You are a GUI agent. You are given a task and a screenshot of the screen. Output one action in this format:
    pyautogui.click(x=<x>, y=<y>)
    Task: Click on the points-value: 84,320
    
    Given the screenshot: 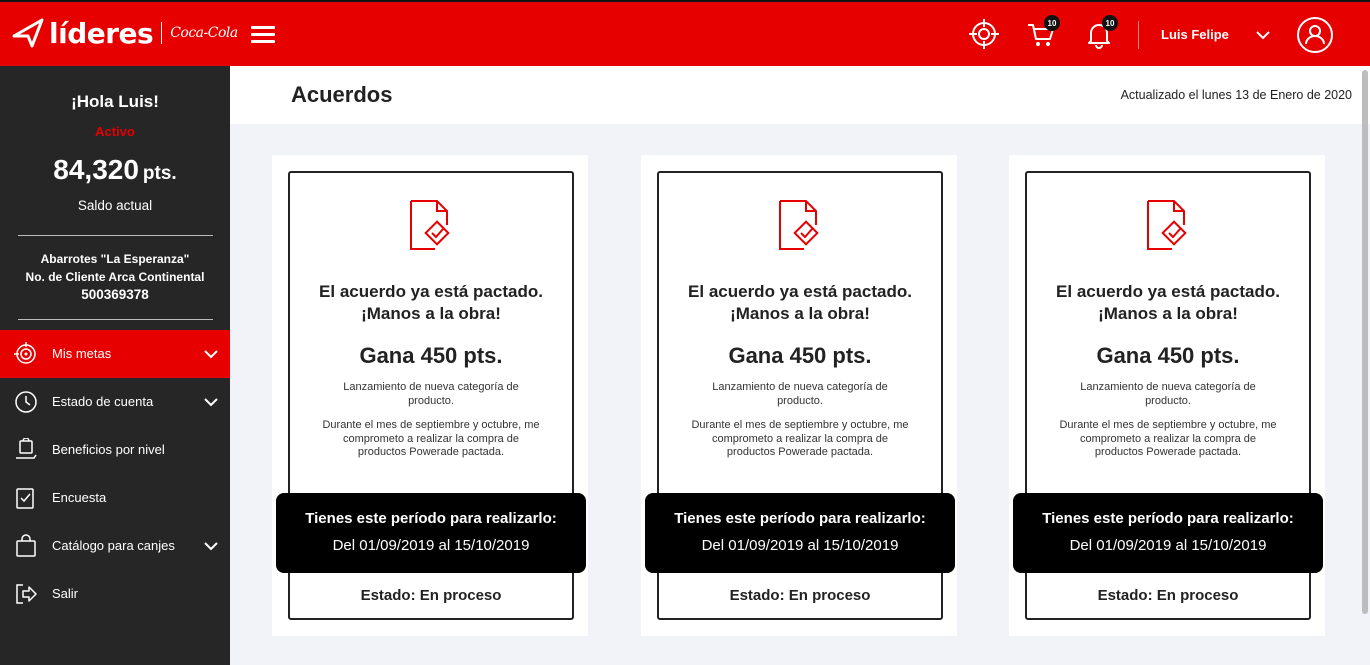 What is the action you would take?
    pyautogui.click(x=96, y=169)
    